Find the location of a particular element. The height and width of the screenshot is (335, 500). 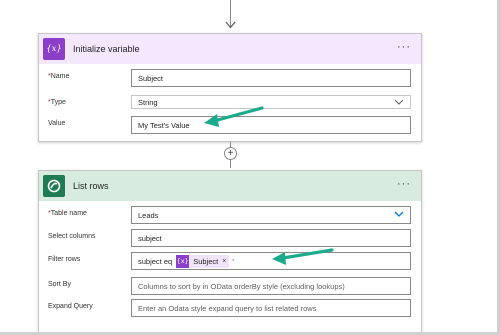

sort-by-label: Sort By is located at coordinates (59, 284).